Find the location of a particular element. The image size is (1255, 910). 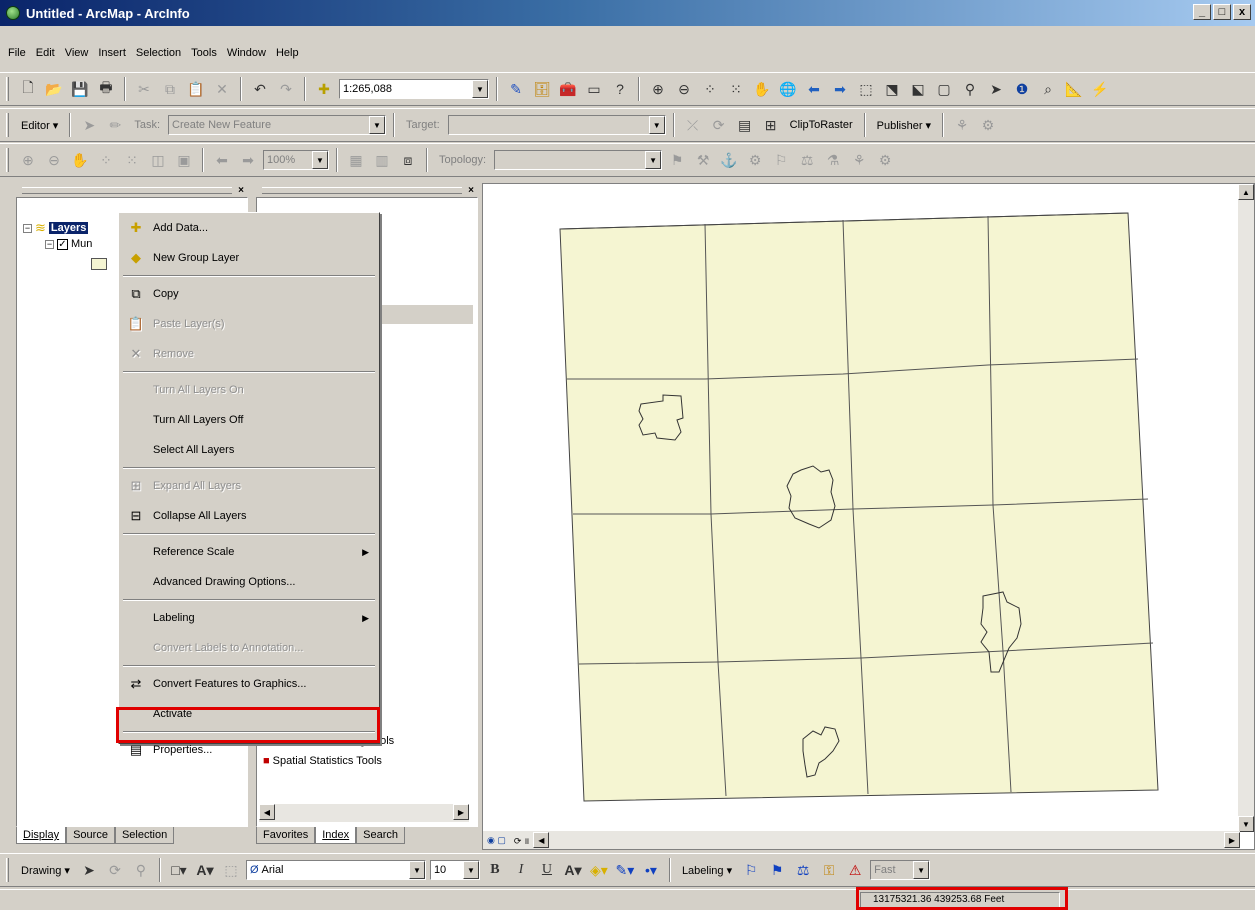

line-color-icon: ✎▾ is located at coordinates (625, 870).